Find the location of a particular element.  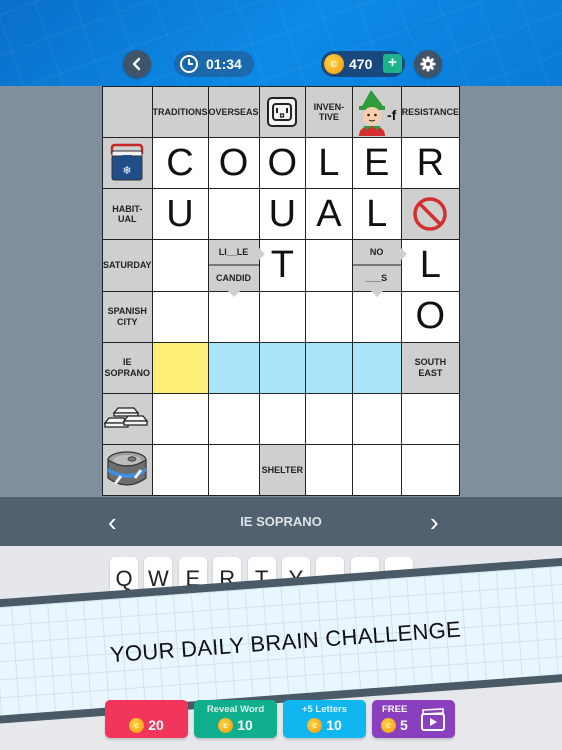

letter-cell: T is located at coordinates (282, 265).